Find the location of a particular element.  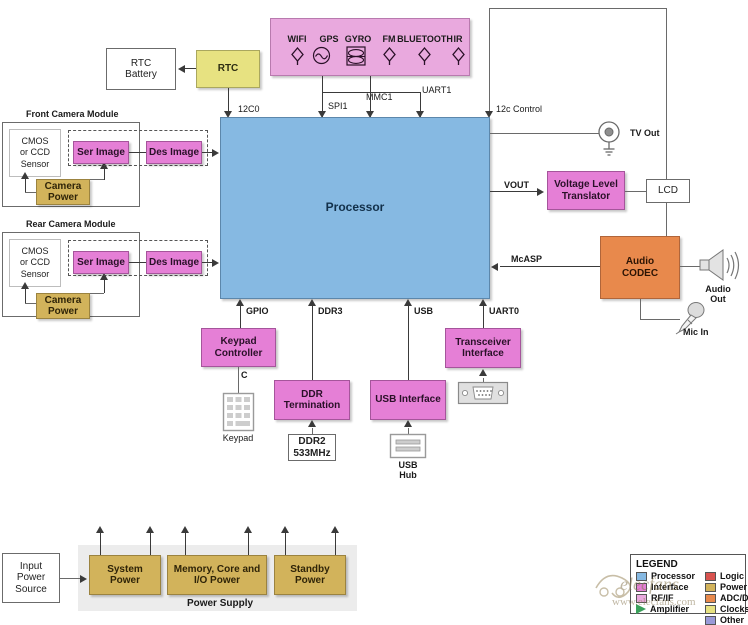

legend-title: LEGEND is located at coordinates (657, 564).